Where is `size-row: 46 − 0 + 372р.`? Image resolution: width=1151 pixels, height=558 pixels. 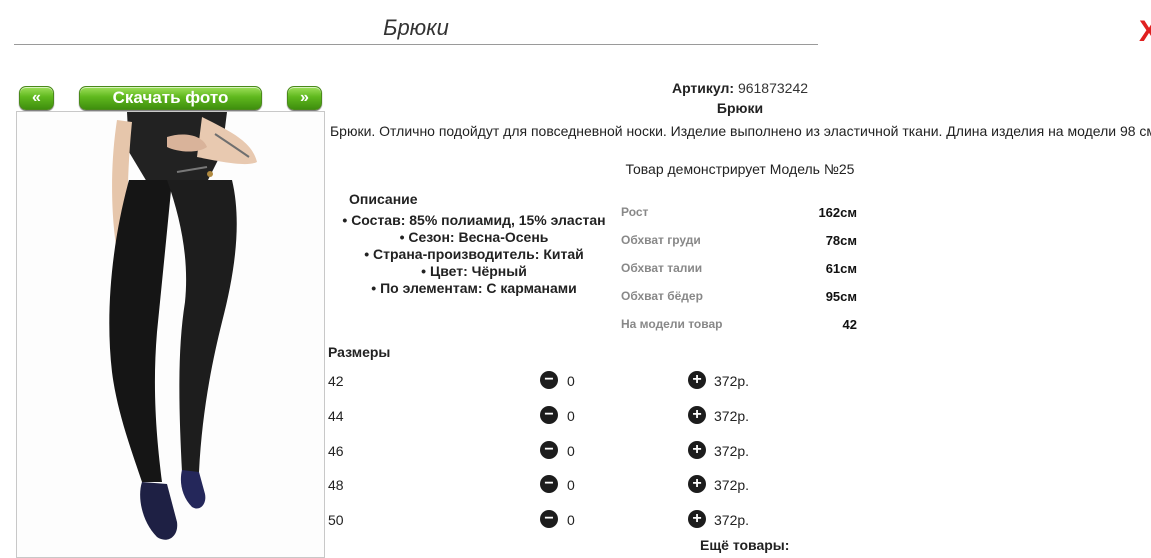
size-row: 46 − 0 + 372р. is located at coordinates (548, 451).